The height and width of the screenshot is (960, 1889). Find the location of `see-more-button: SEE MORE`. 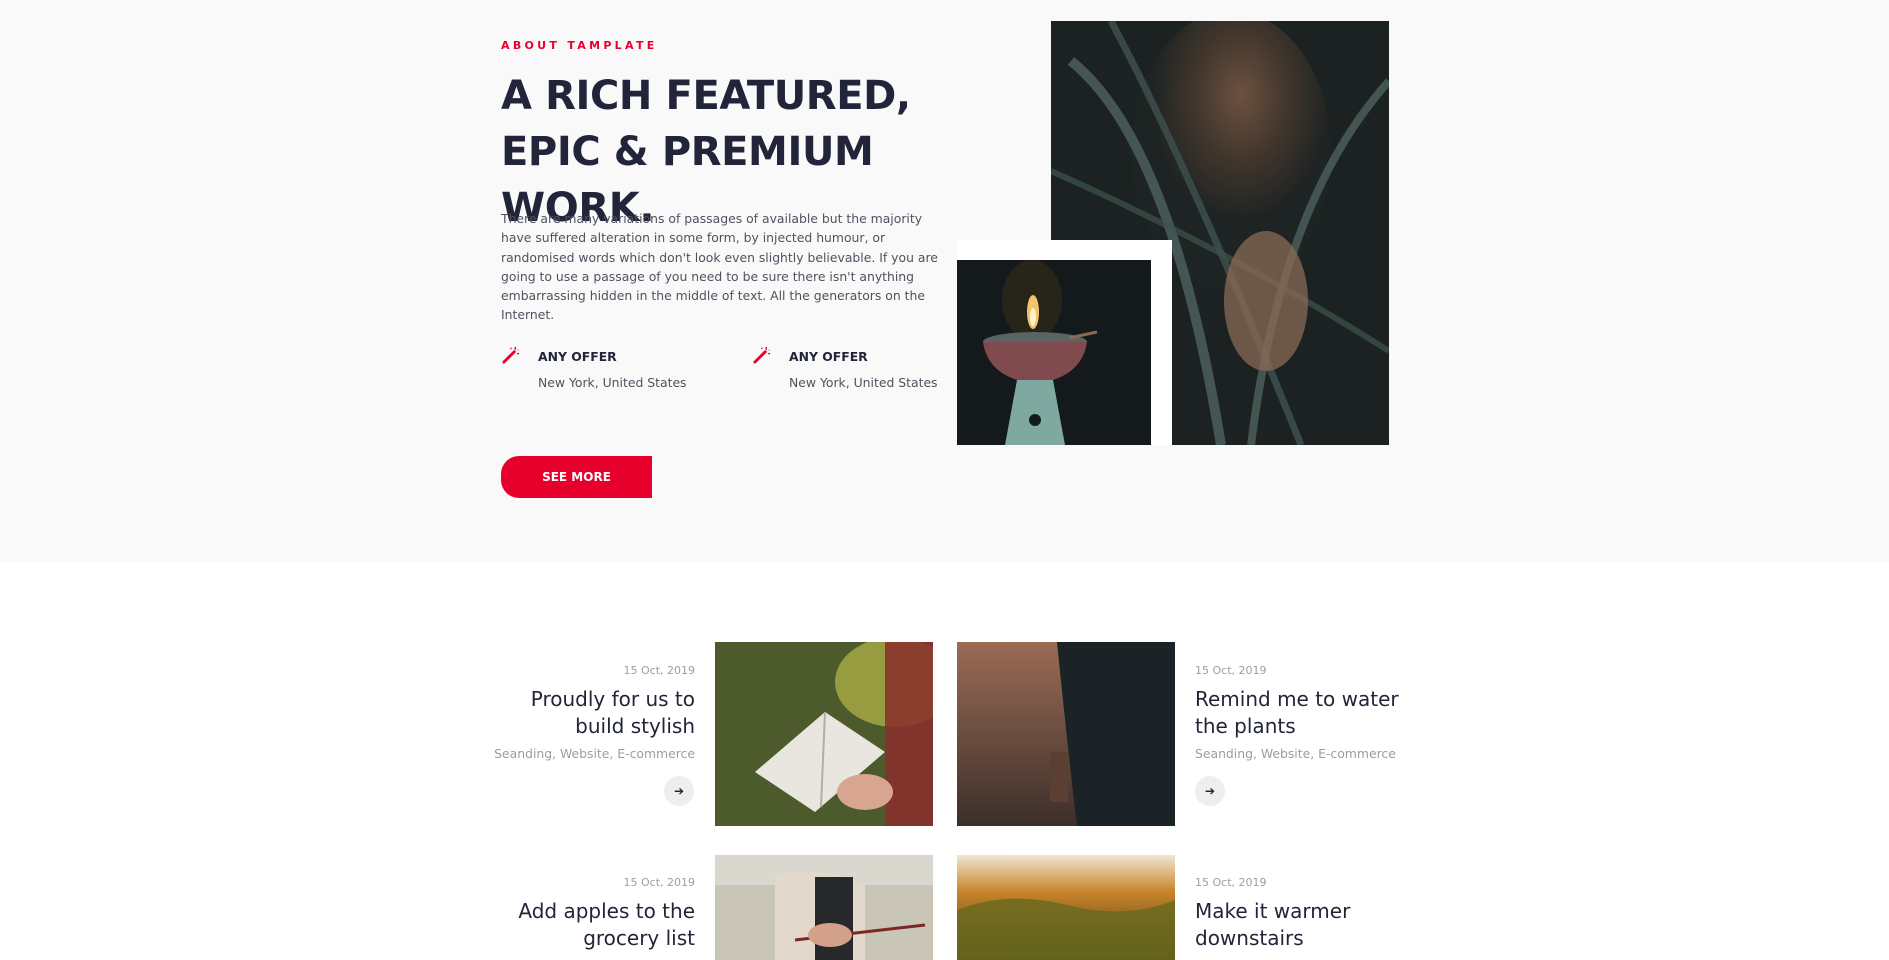

see-more-button: SEE MORE is located at coordinates (576, 477).